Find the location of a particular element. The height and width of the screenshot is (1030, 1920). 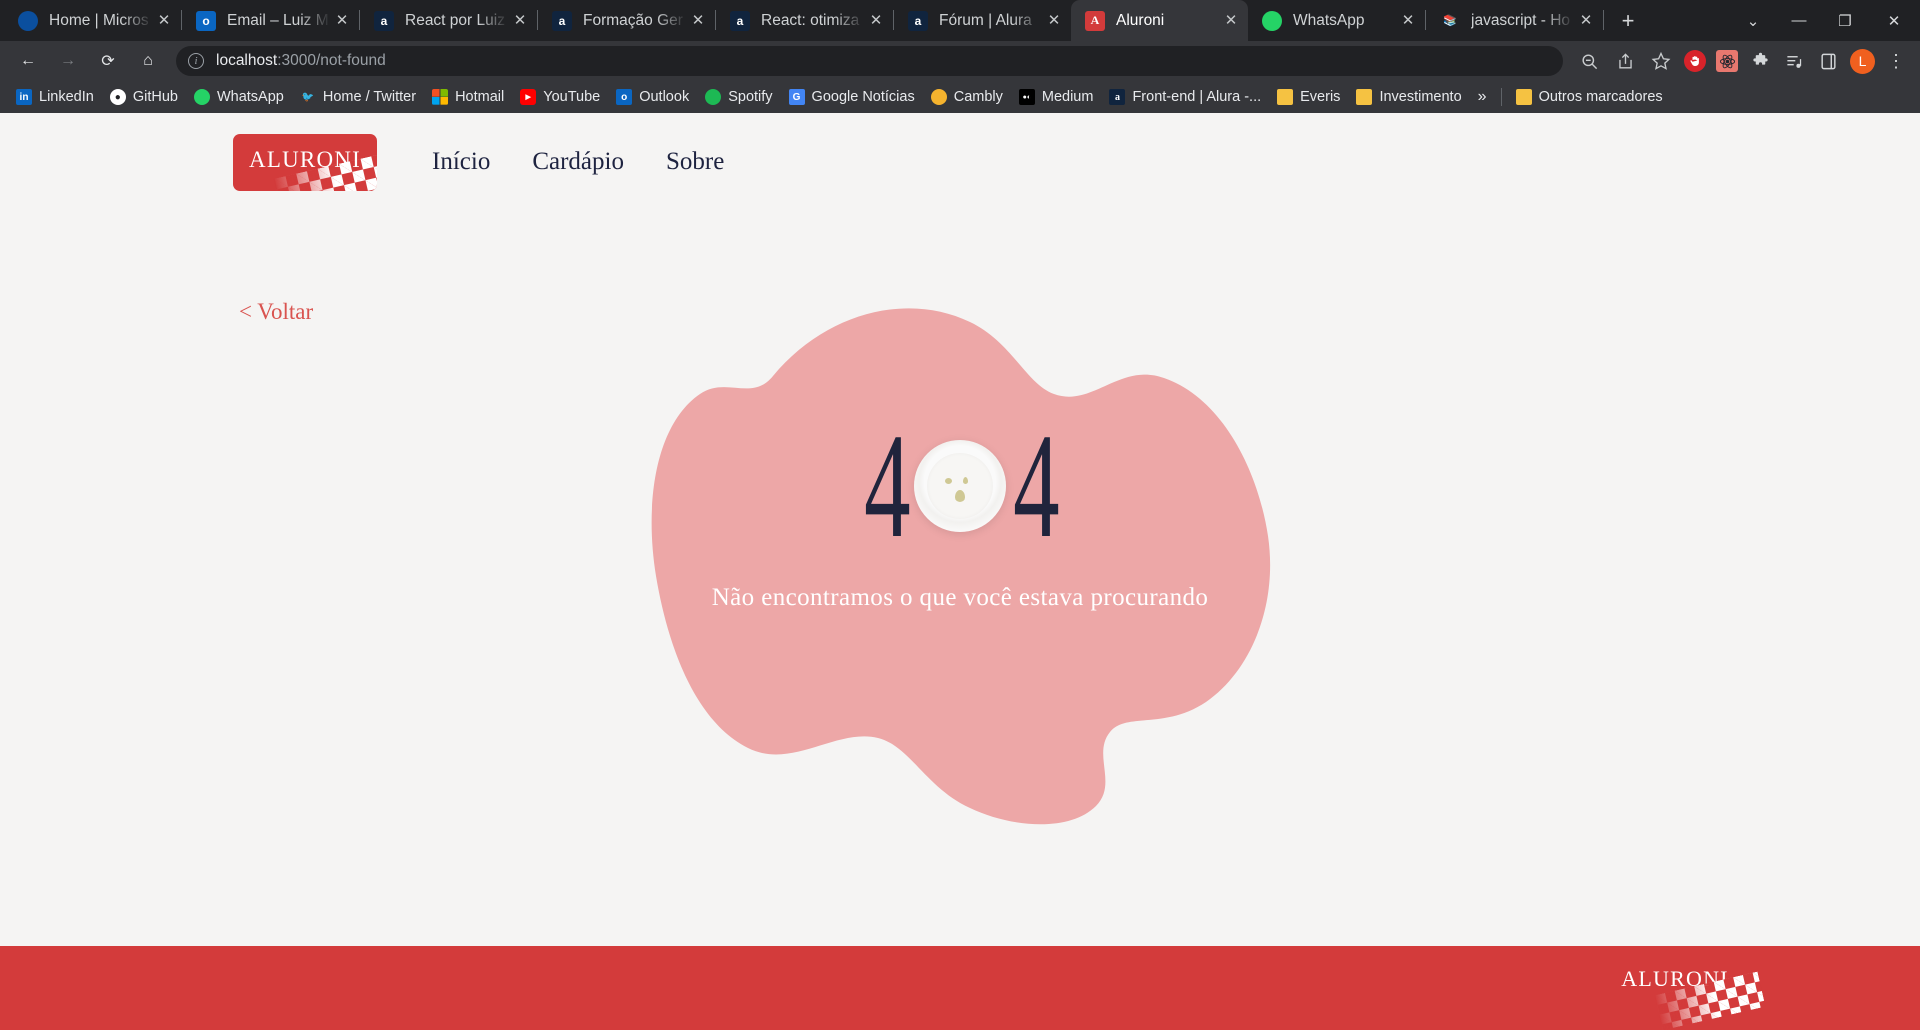

bookmark-item: G Google Notícias is located at coordinates (852, 97).